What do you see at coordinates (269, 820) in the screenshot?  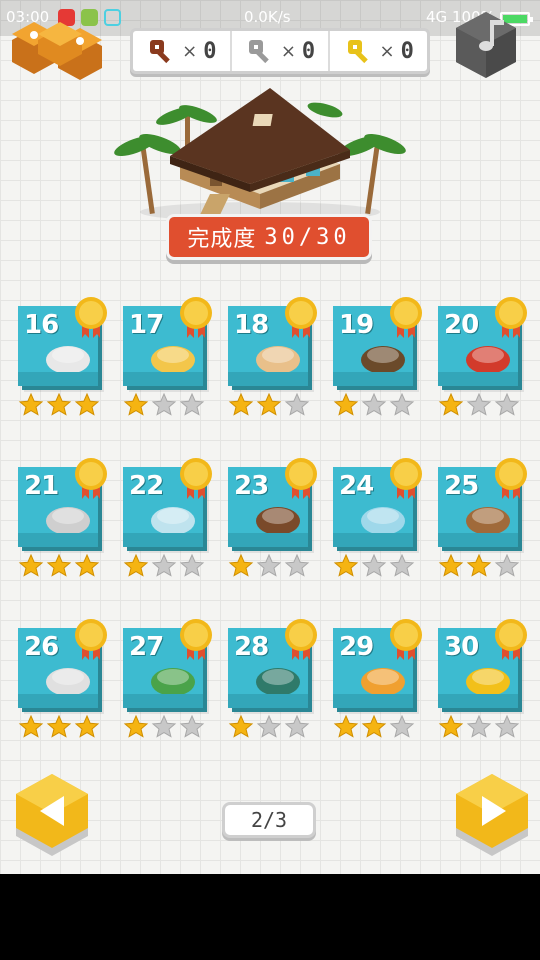 I see `page-indicator: 2/3` at bounding box center [269, 820].